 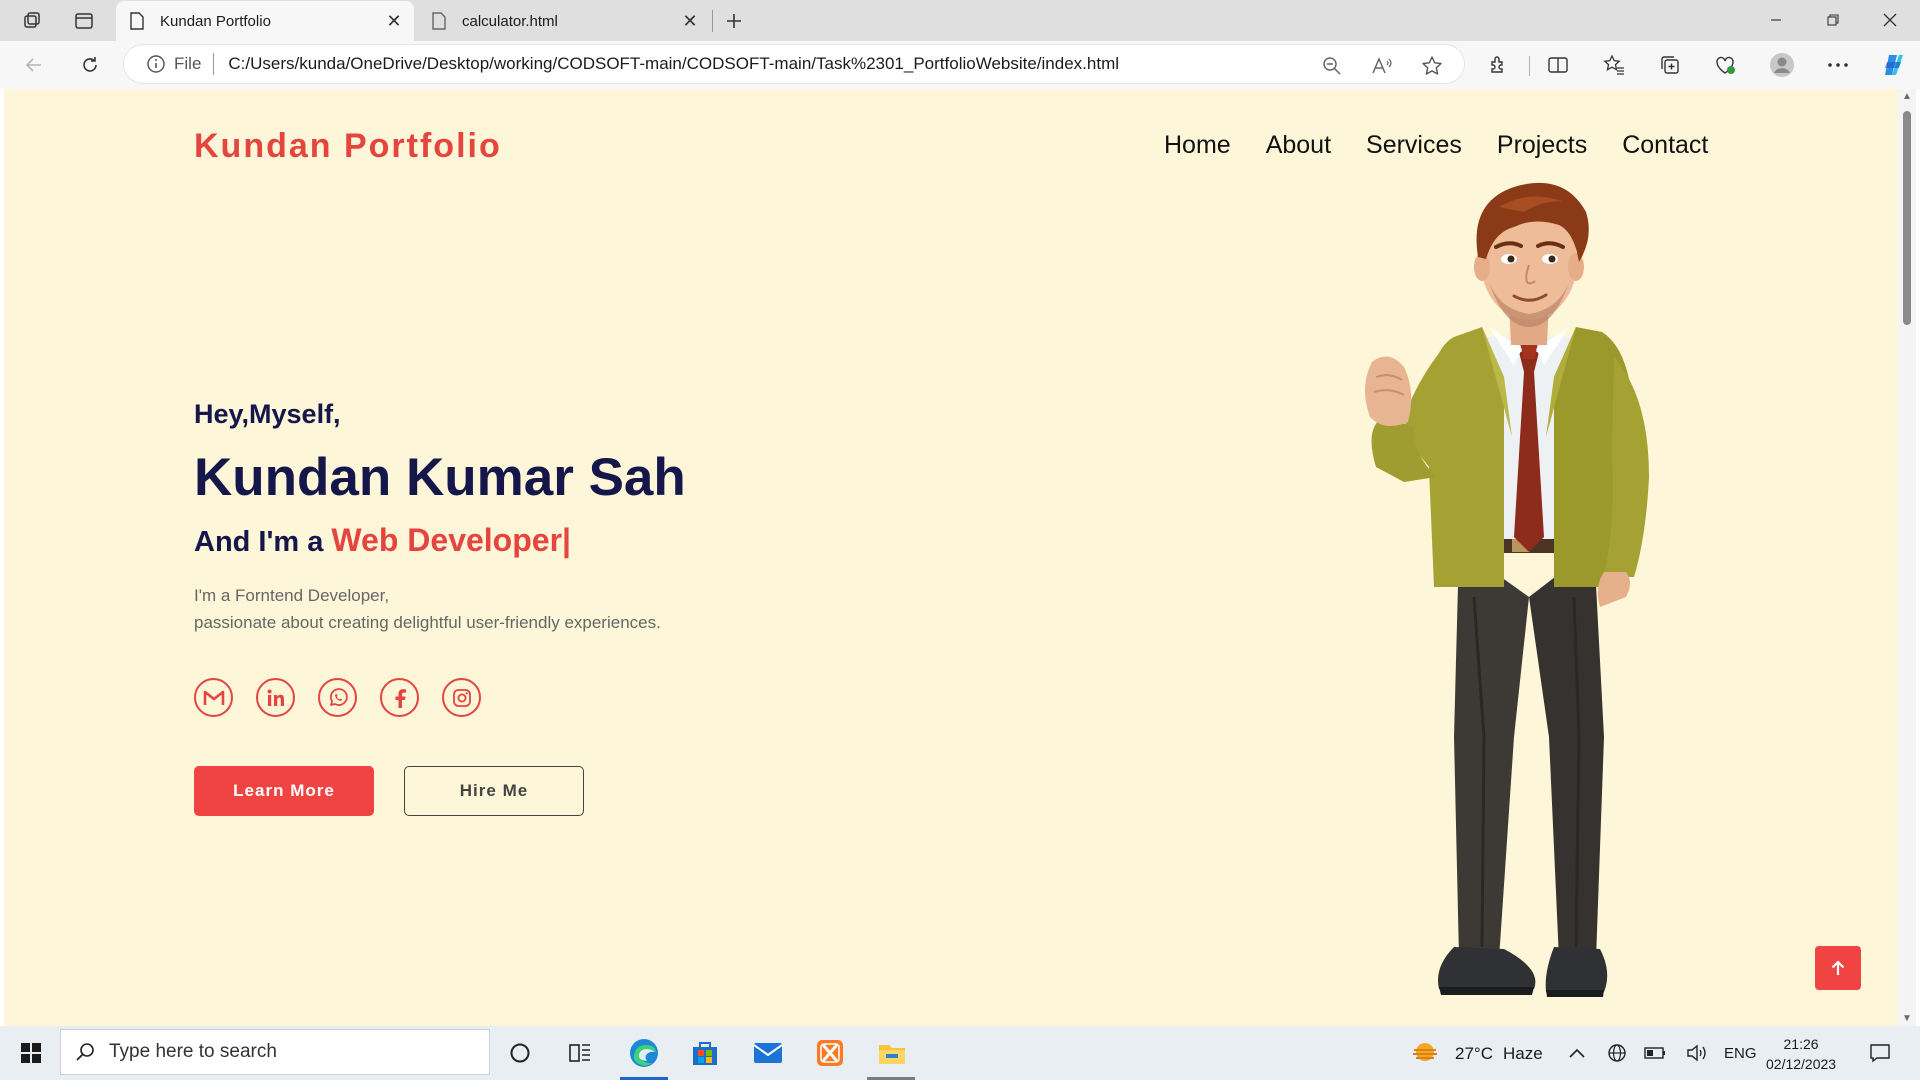 I want to click on weather-temp: 27°C, so click(x=1474, y=1054).